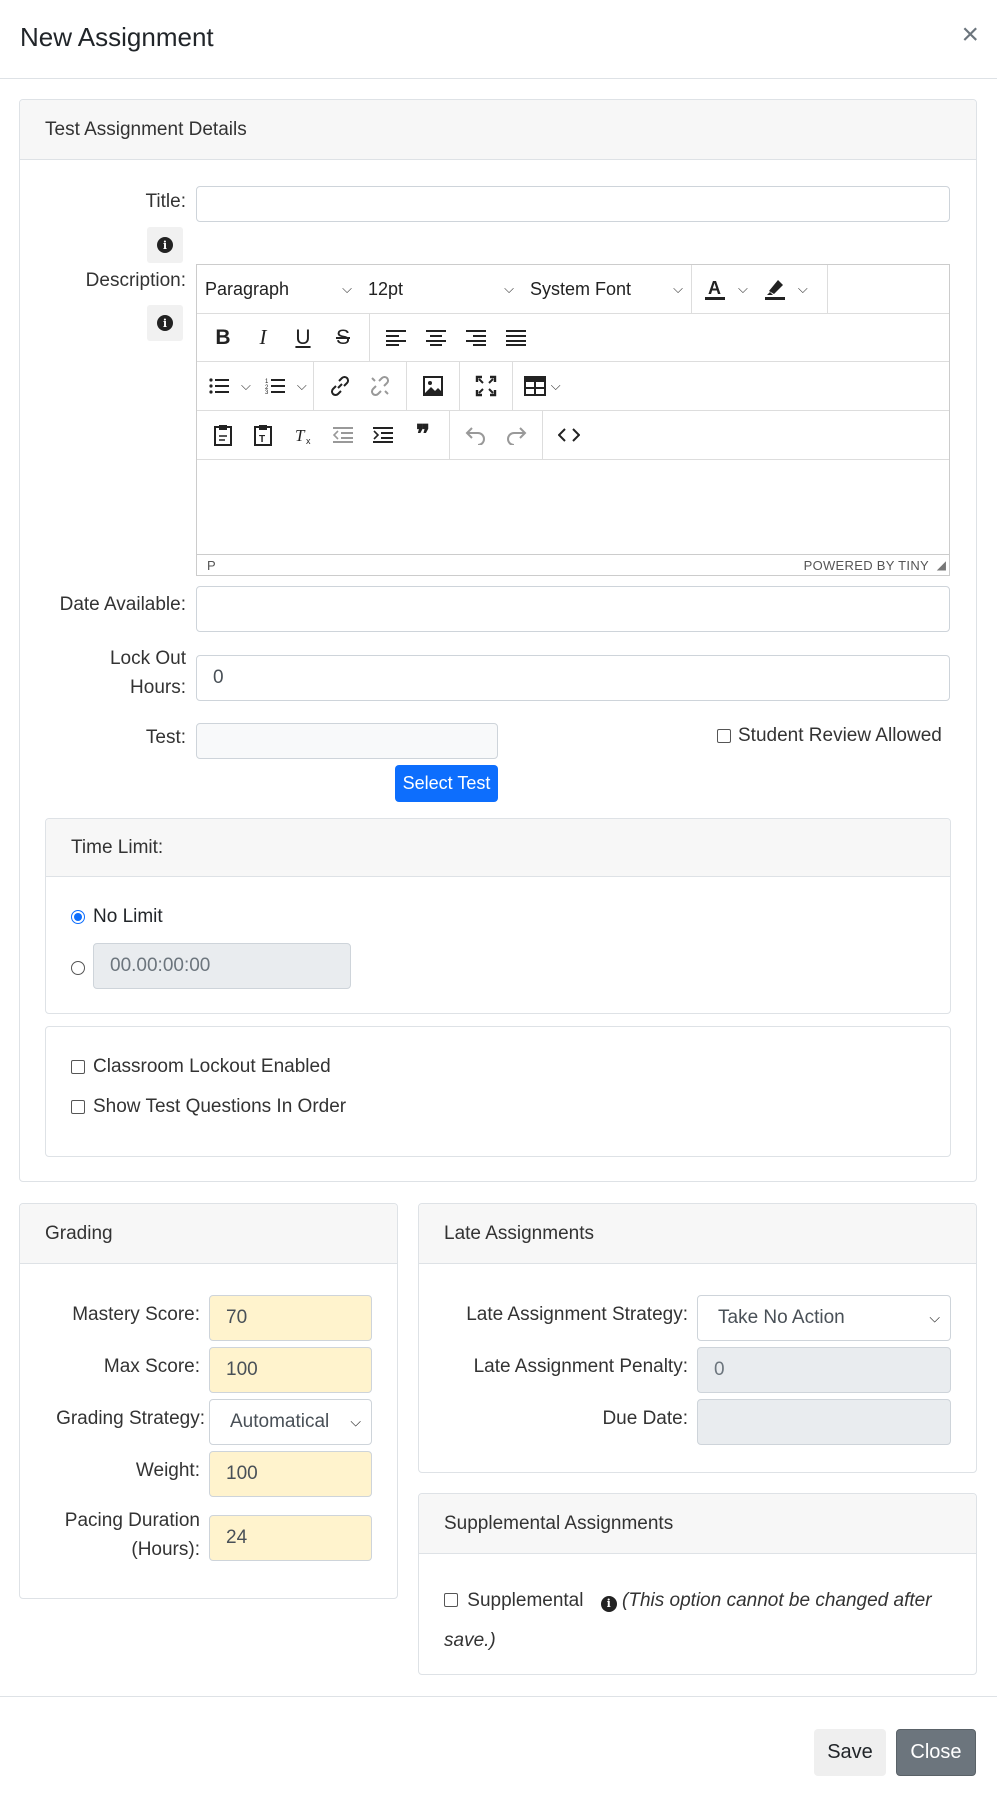 This screenshot has width=997, height=1793. What do you see at coordinates (441, 289) in the screenshot?
I see `font-size-select: 12pt ⌵` at bounding box center [441, 289].